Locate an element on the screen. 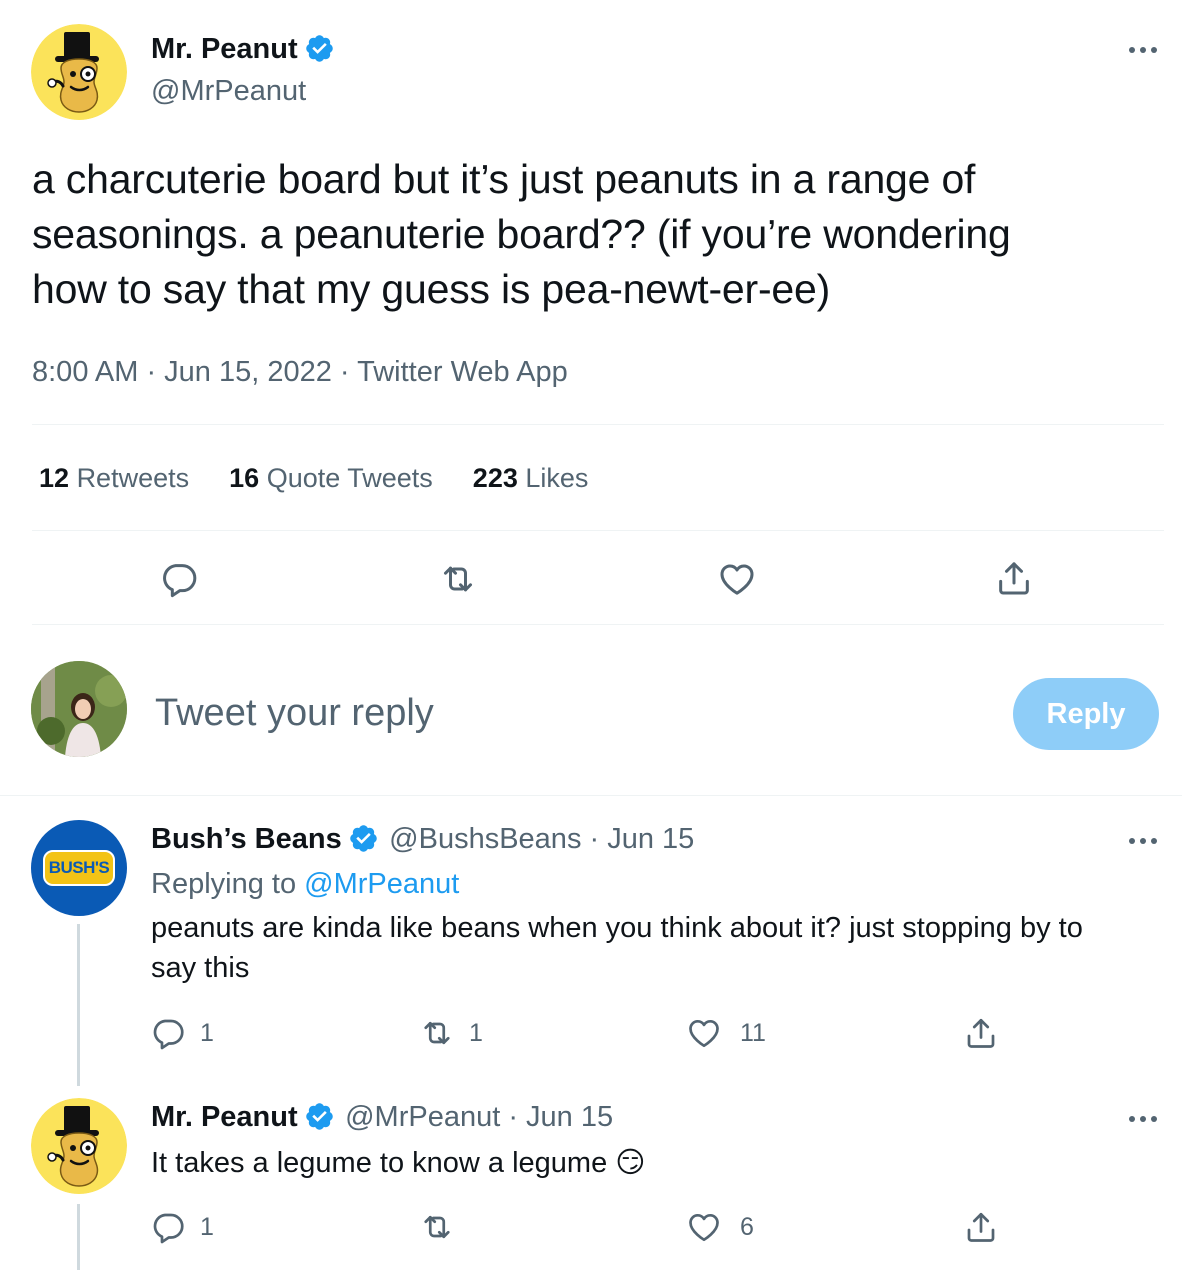 The height and width of the screenshot is (1270, 1182). quote-tweets-stat: 16 Quote Tweets is located at coordinates (331, 478).